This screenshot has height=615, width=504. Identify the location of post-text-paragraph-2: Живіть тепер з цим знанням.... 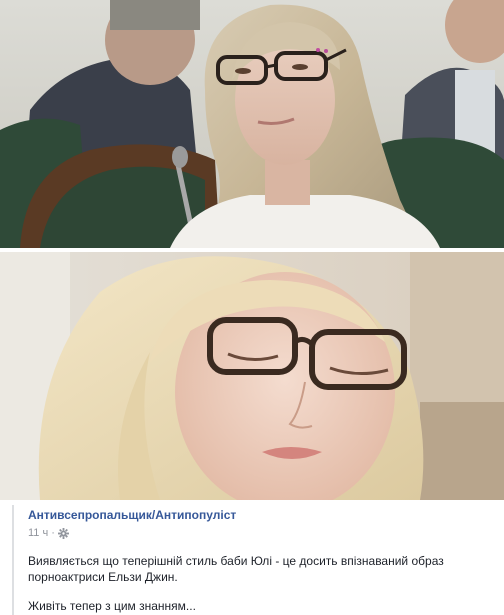
(112, 606).